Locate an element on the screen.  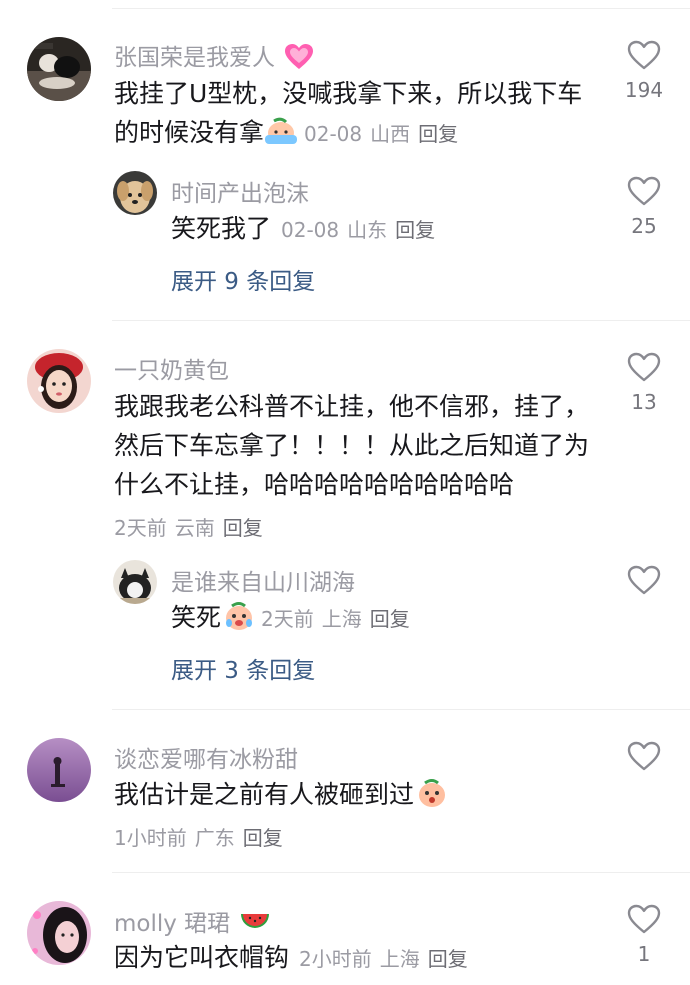
username: 时间产出泡沫 is located at coordinates (240, 191).